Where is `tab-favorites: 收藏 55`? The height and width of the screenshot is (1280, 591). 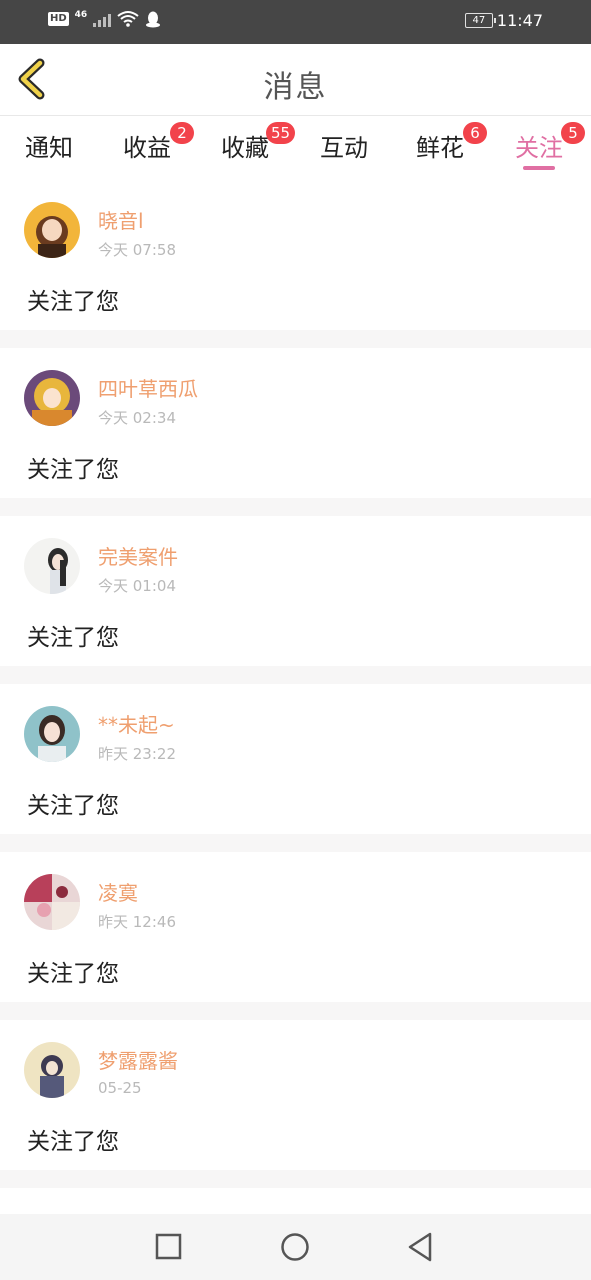 tab-favorites: 收藏 55 is located at coordinates (258, 142).